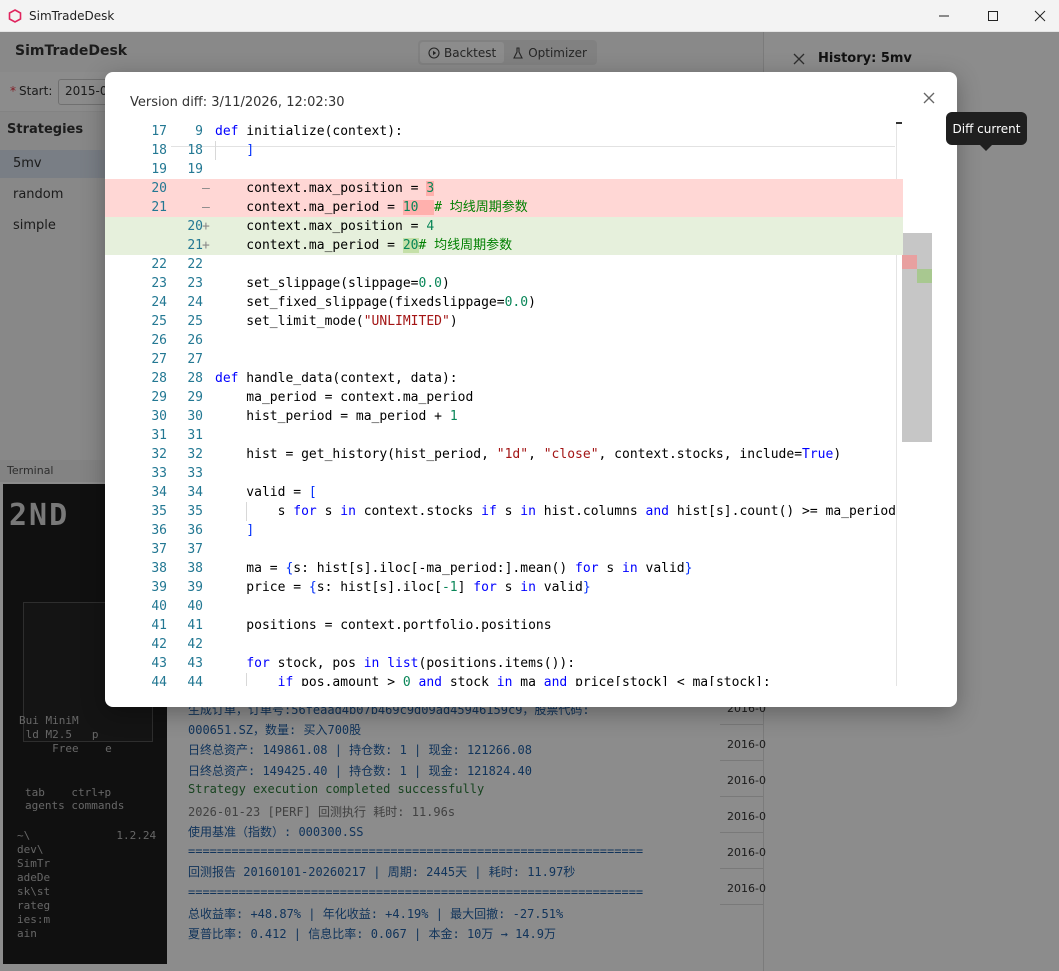 This screenshot has height=971, width=1059. Describe the element at coordinates (159, 264) in the screenshot. I see `old-line-number: 22` at that location.